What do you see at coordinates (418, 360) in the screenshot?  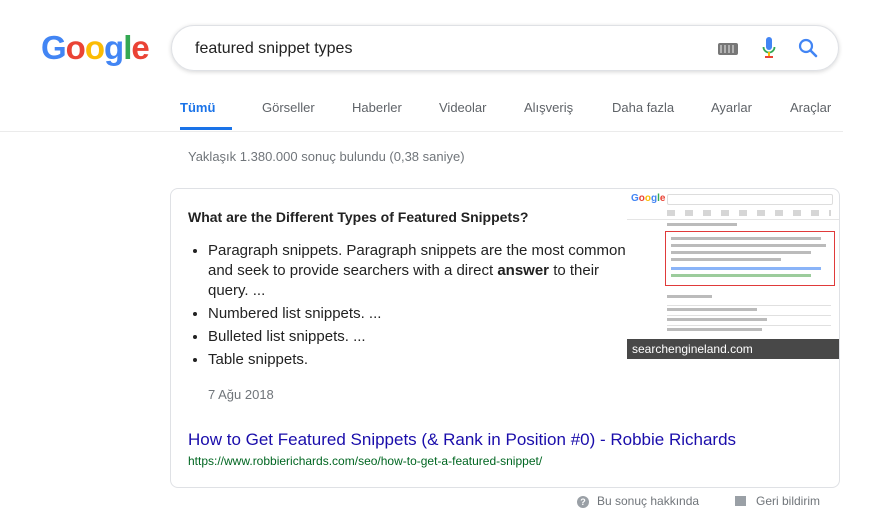 I see `list-item: Table snippets.` at bounding box center [418, 360].